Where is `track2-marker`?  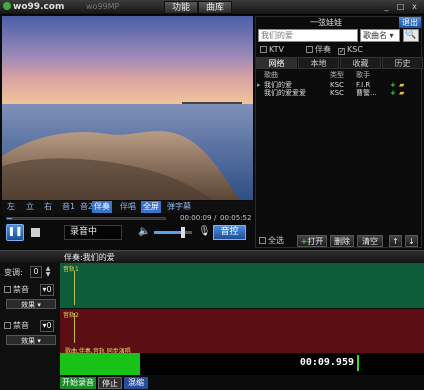
track2-marker is located at coordinates (74, 328).